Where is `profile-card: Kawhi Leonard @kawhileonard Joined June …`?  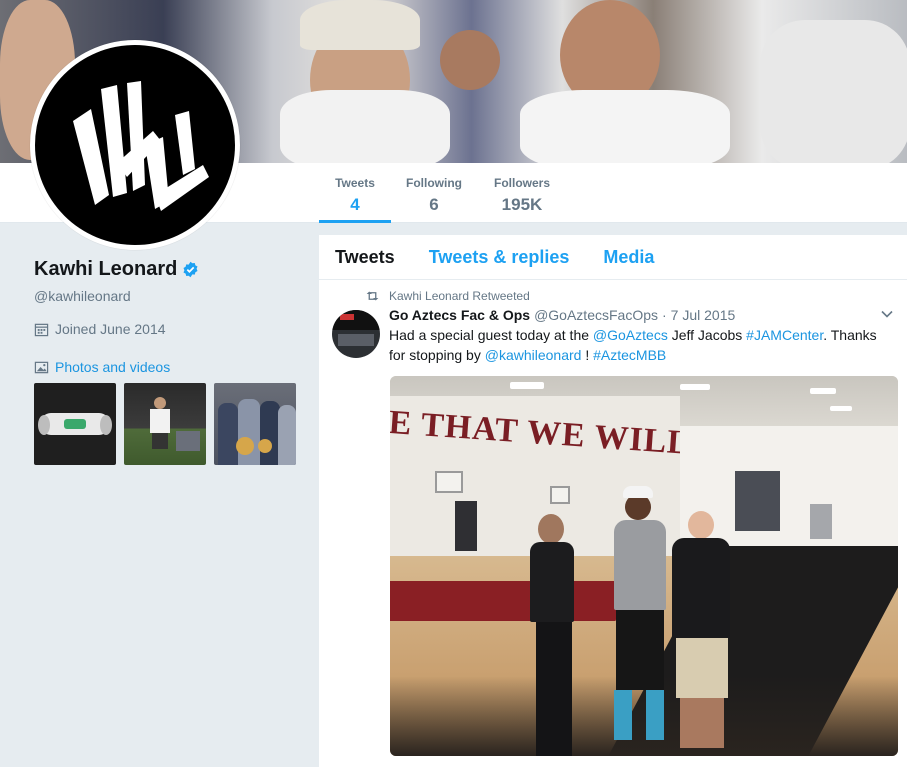
profile-card: Kawhi Leonard @kawhileonard Joined June … is located at coordinates (169, 361).